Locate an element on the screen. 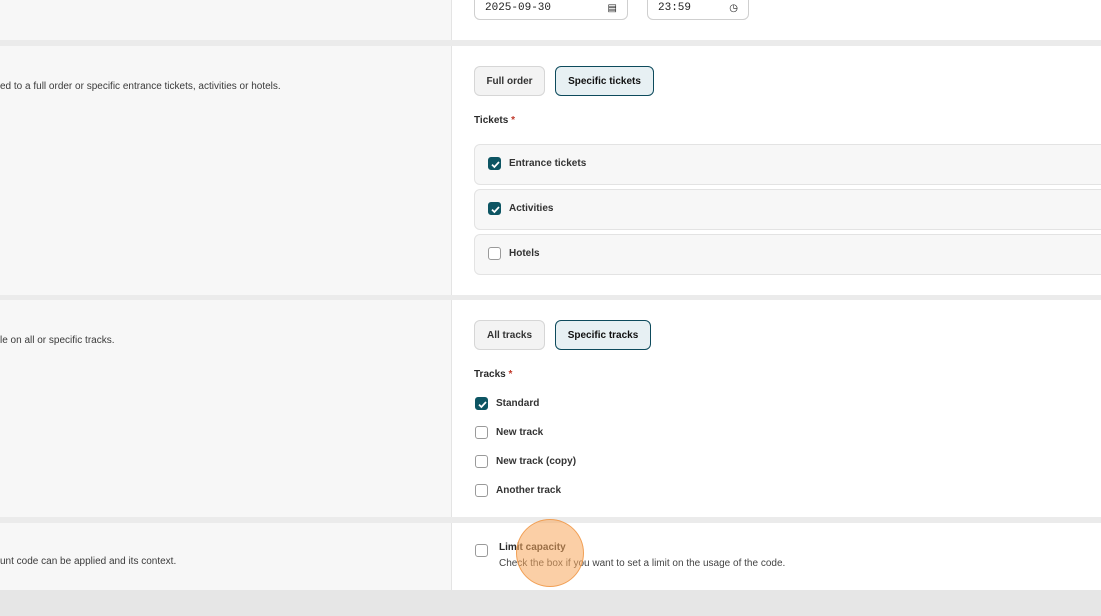  track-standard-checkbox is located at coordinates (481, 403).